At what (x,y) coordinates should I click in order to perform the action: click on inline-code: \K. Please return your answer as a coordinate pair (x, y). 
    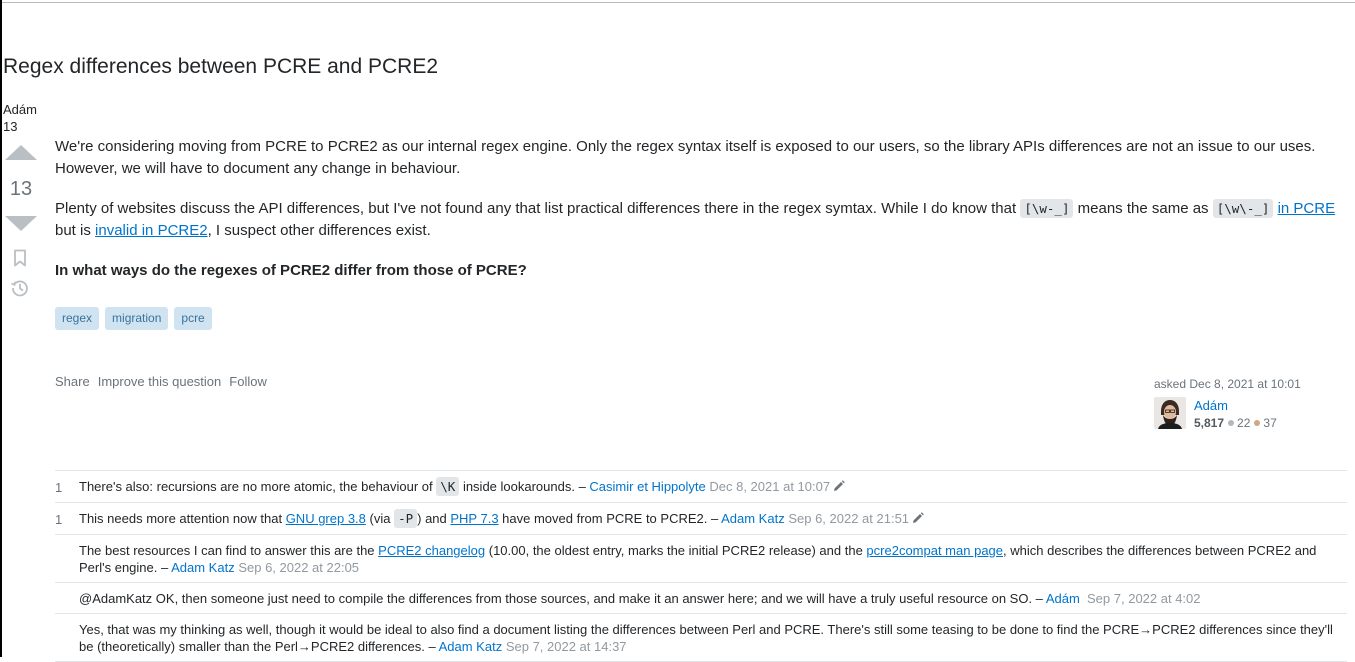
    Looking at the image, I should click on (448, 486).